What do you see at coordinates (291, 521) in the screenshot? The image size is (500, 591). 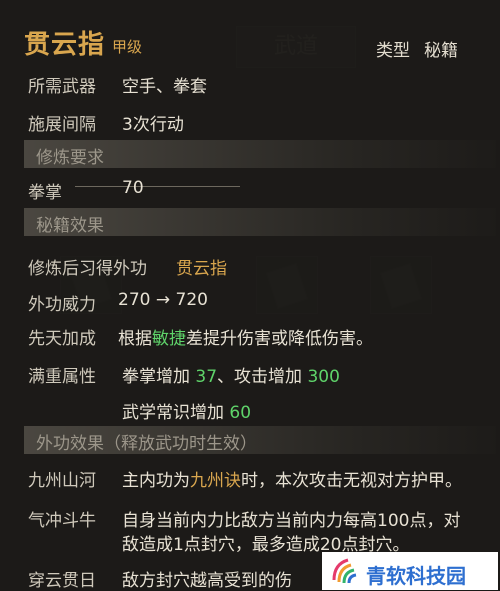 I see `effect-2-line-1: 自身当前内力比敌方当前内力每高100点，对` at bounding box center [291, 521].